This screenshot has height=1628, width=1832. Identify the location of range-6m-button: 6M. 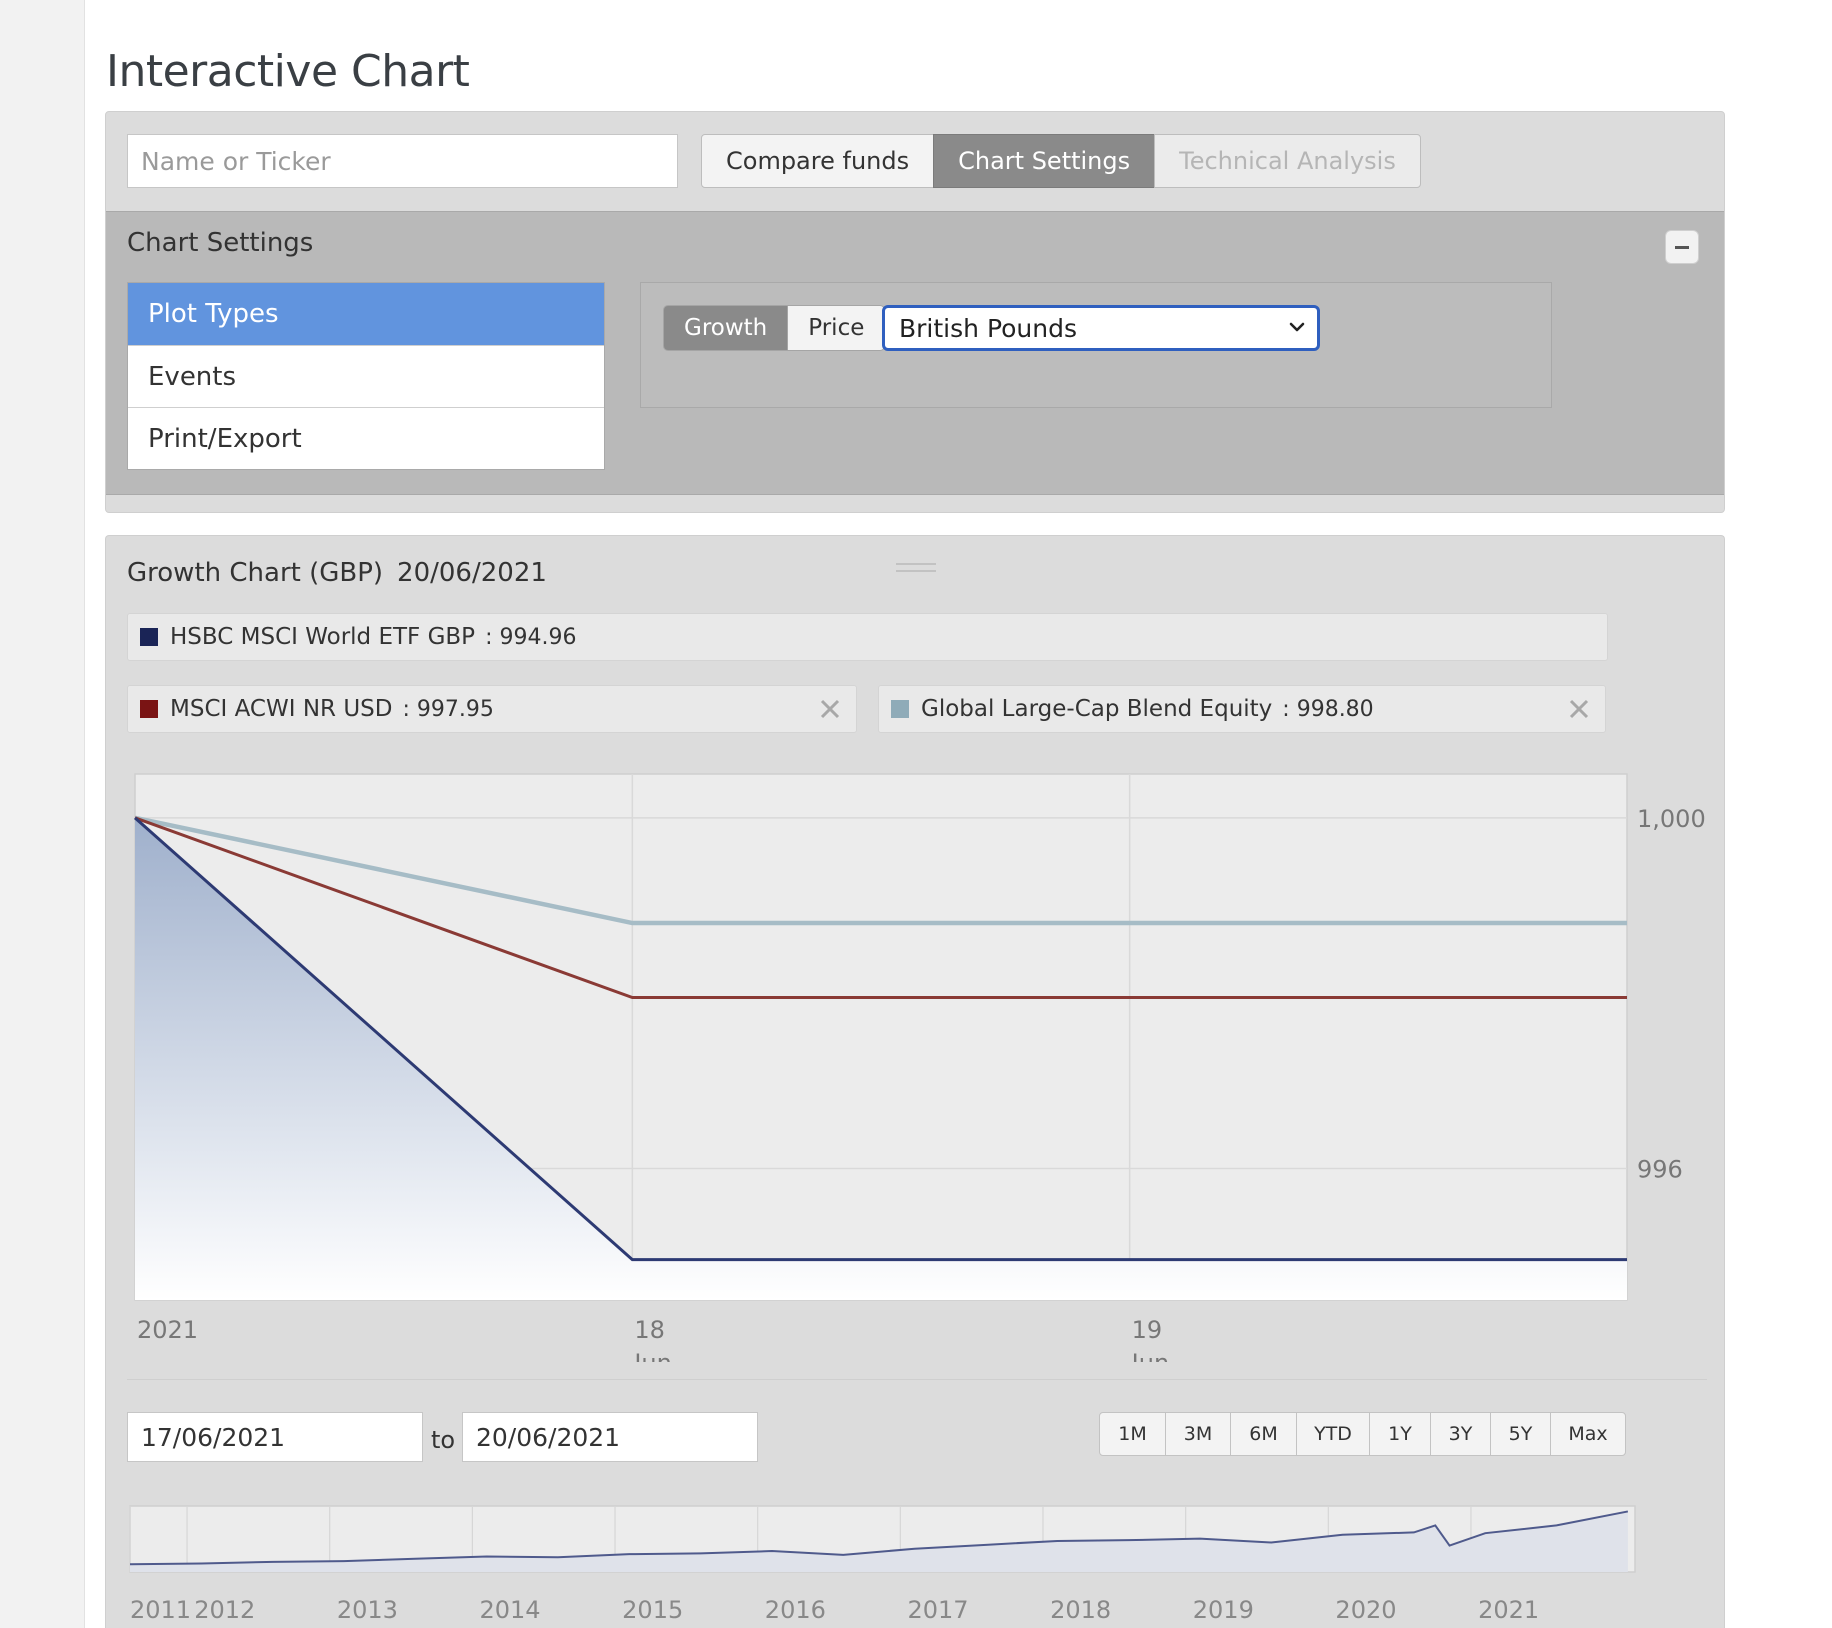
(1263, 1434).